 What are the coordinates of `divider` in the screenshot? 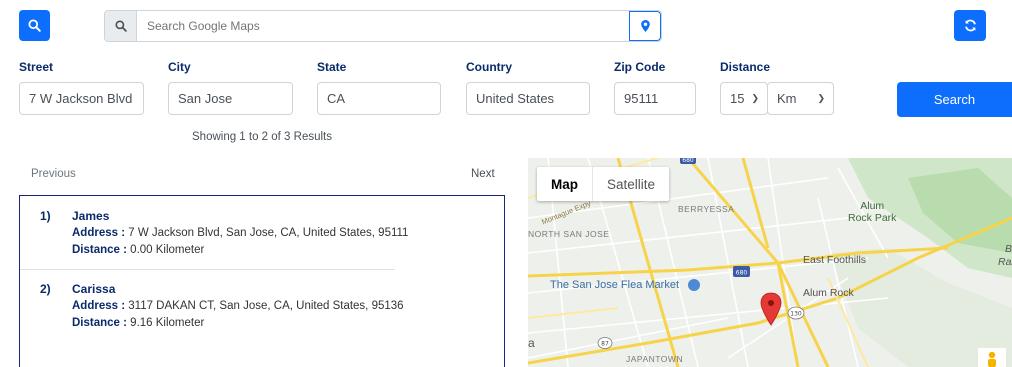 It's located at (207, 269).